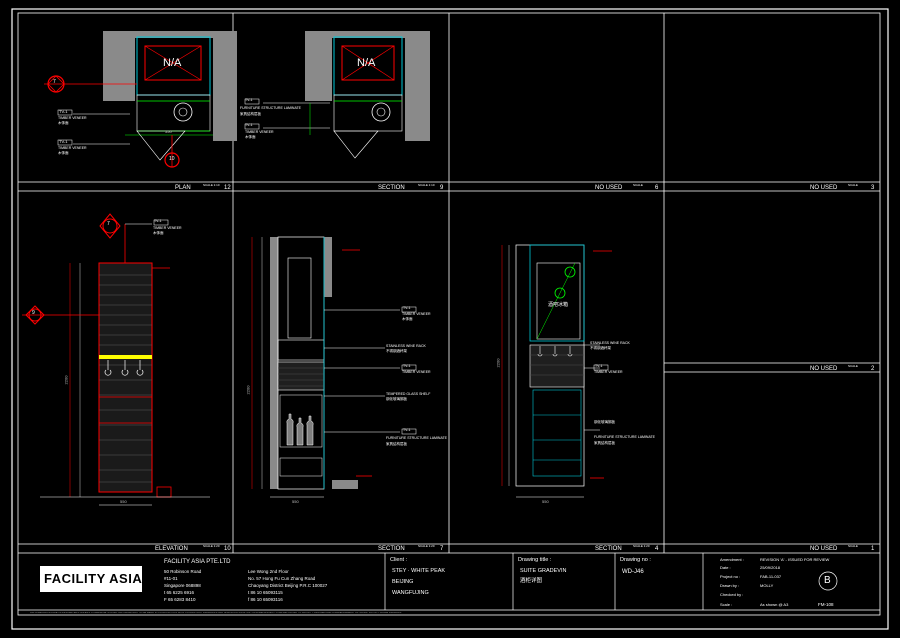  What do you see at coordinates (407, 308) in the screenshot?
I see `tag-tv1-f: TV-1` at bounding box center [407, 308].